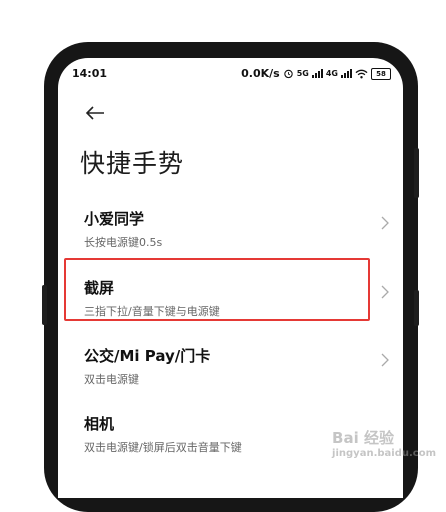  I want to click on volume-button, so click(416, 173).